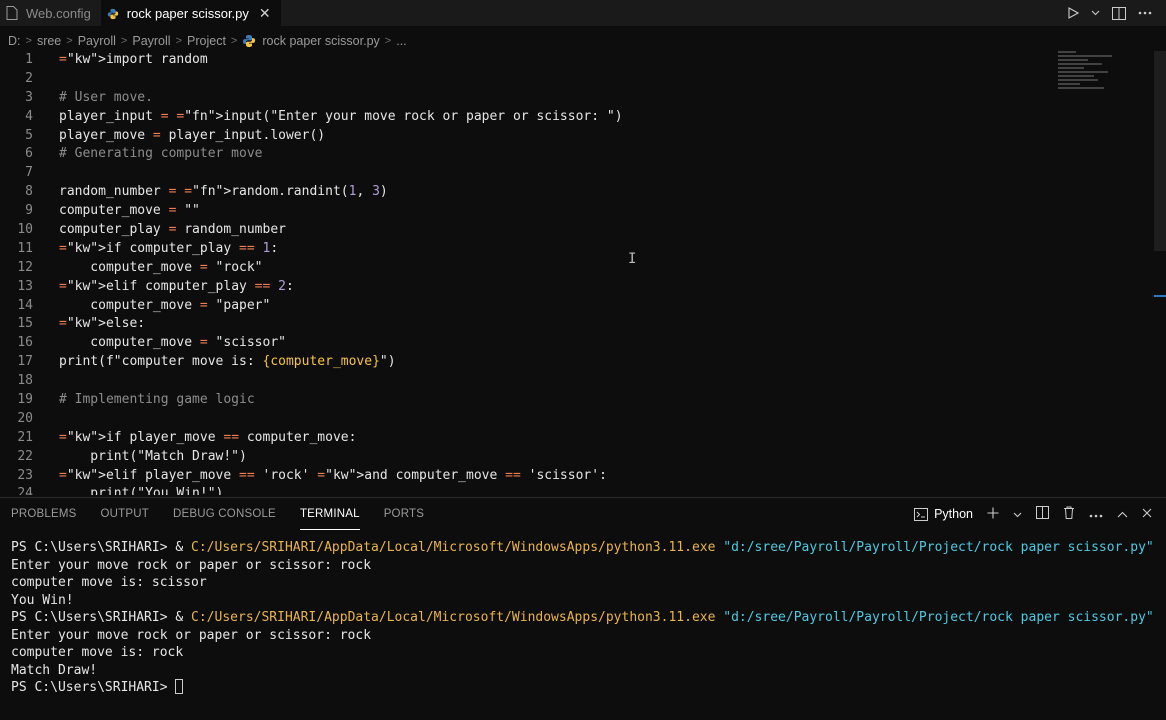 This screenshot has height=720, width=1166. What do you see at coordinates (29, 59) in the screenshot?
I see `line-number: 1` at bounding box center [29, 59].